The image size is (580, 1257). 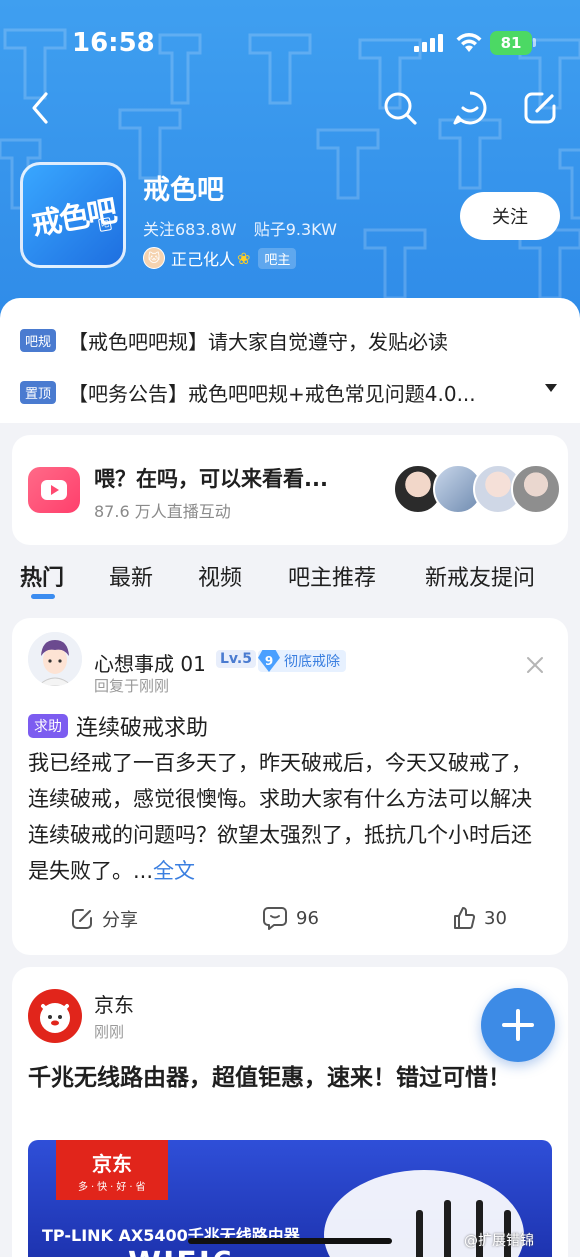 I want to click on notice-rules: 吧规 【戒色吧吧规】请大家自觉遵守，发贴必读, so click(x=292, y=340).